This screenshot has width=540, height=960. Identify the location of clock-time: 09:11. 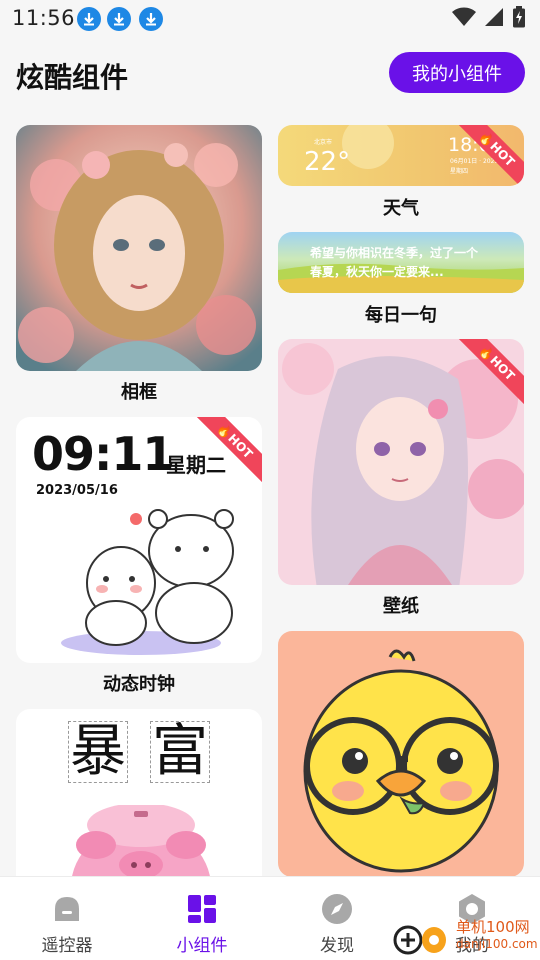
(103, 454).